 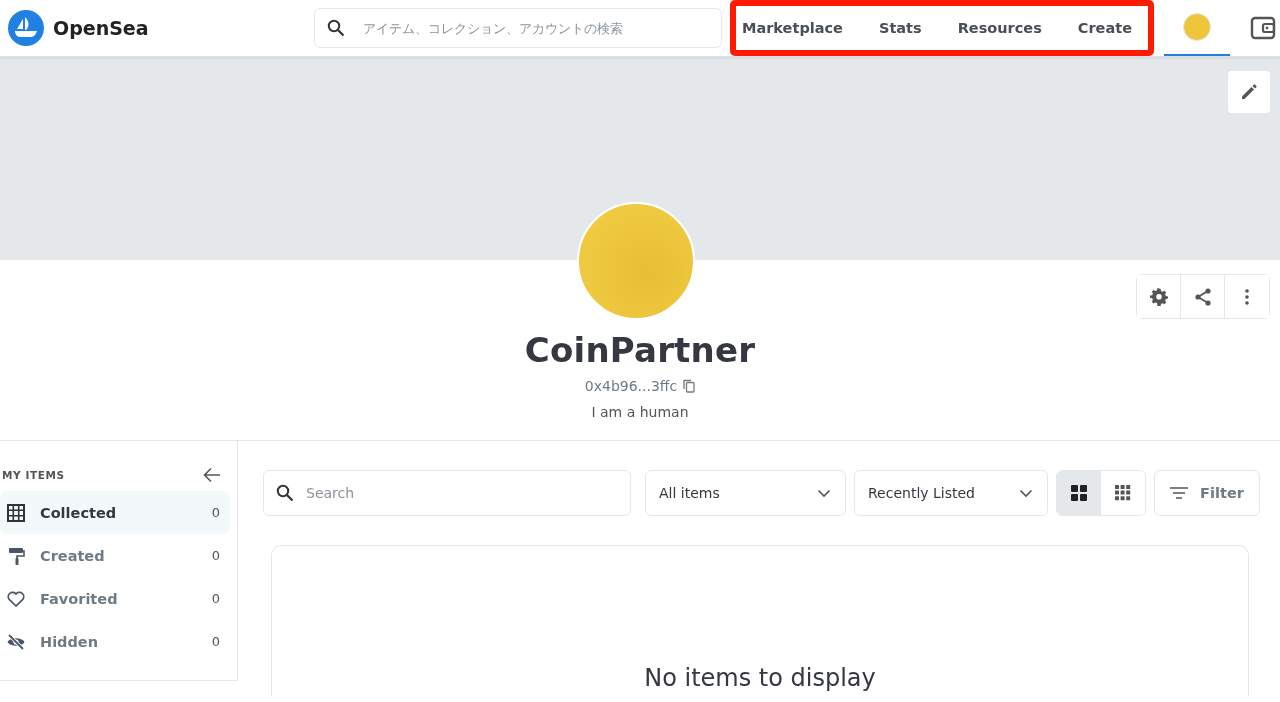 I want to click on edit-button, so click(x=1249, y=92).